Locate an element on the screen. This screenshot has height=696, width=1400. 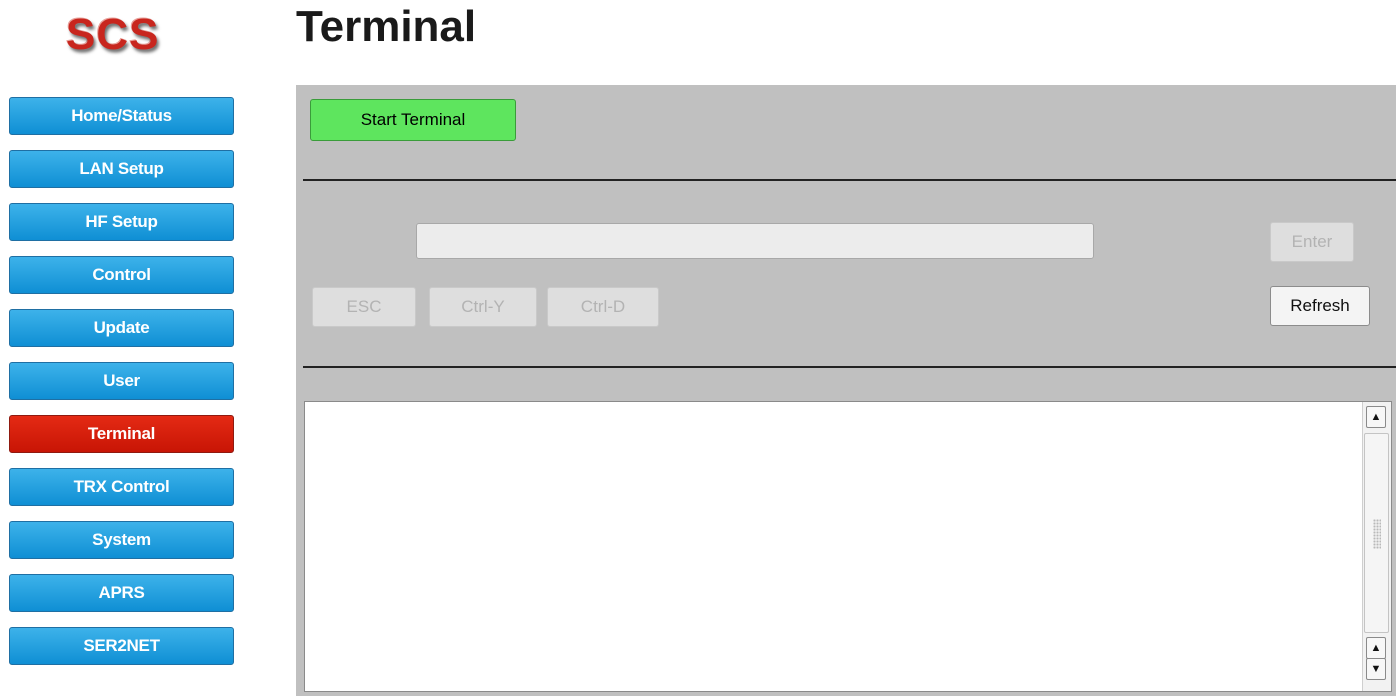
nav-terminal: Terminal is located at coordinates (121, 434).